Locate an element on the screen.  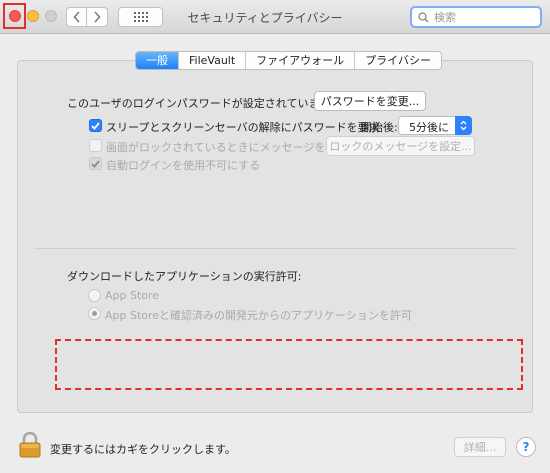
disable-auto-login-checkbox is located at coordinates (95, 163).